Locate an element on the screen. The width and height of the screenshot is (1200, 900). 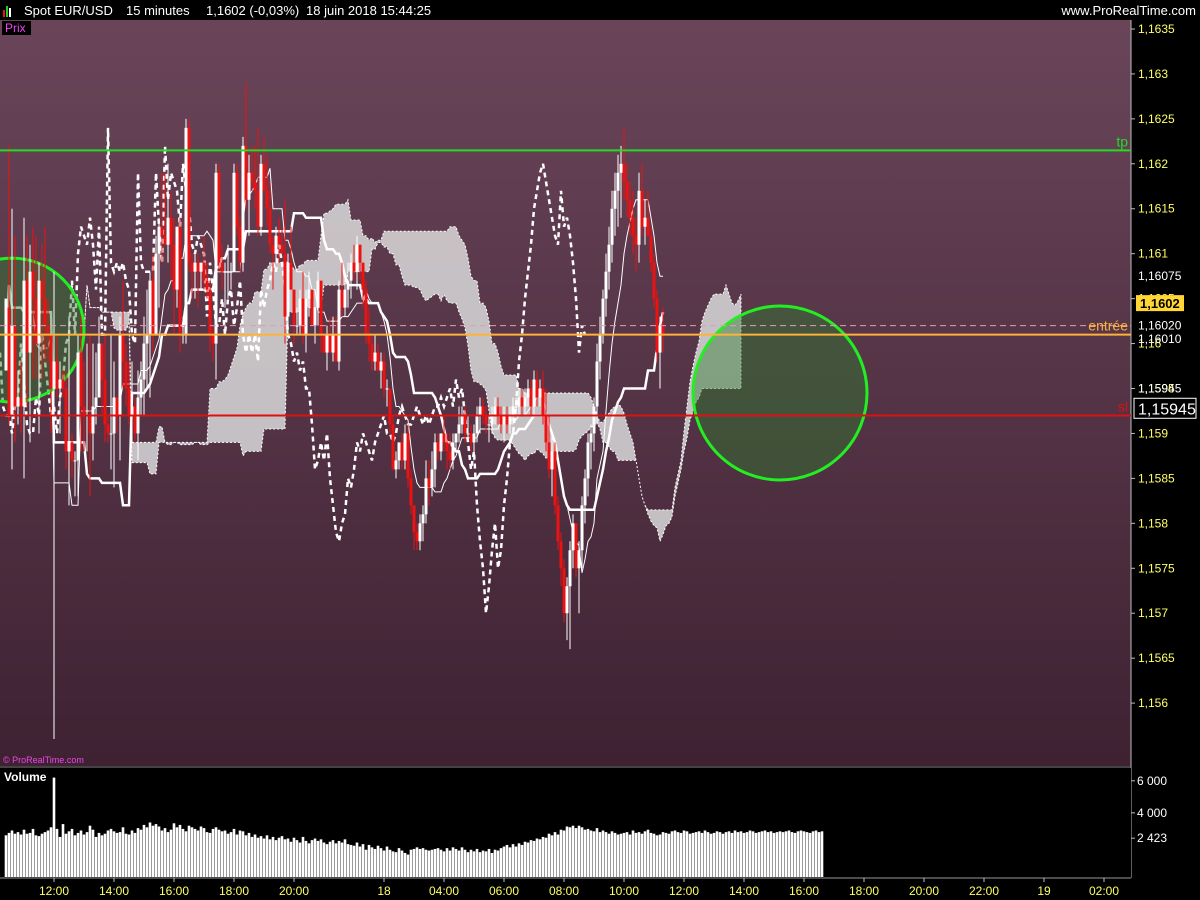
x-tick-label: 04:00 is located at coordinates (444, 891).